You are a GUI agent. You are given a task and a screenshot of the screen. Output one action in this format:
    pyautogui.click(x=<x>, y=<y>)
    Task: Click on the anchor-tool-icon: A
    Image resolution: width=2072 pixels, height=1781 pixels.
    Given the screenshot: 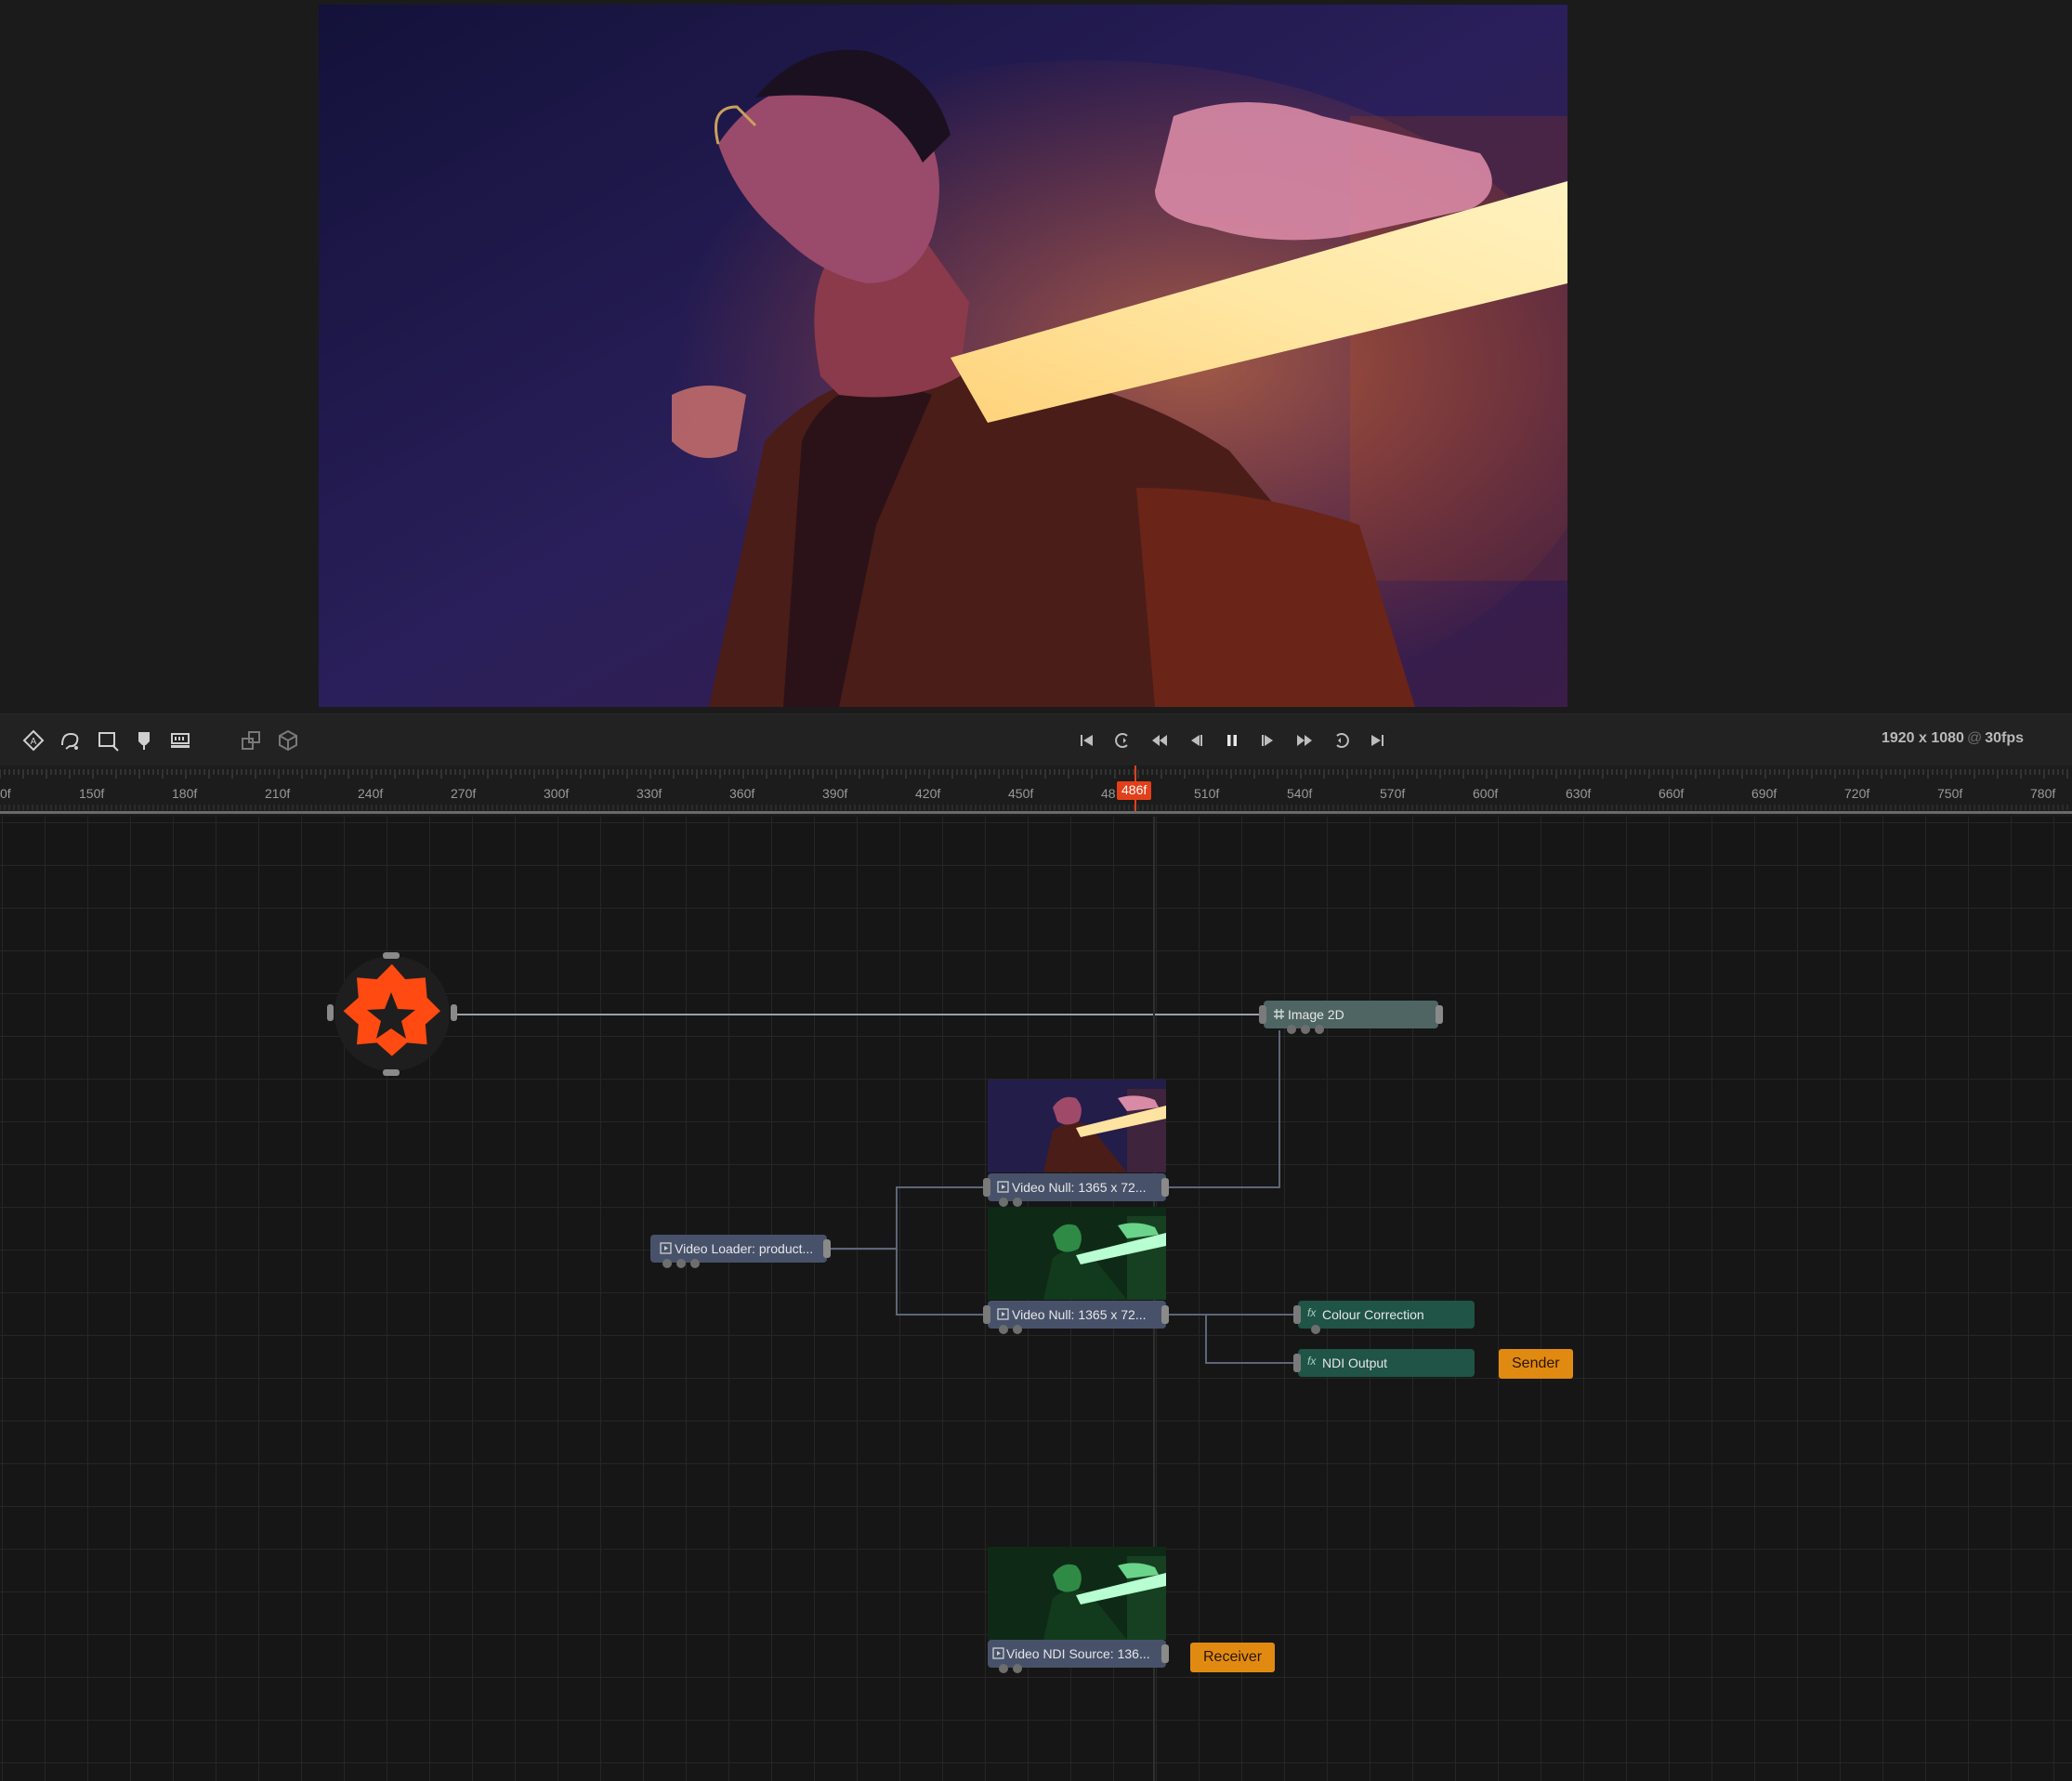 What is the action you would take?
    pyautogui.click(x=33, y=740)
    